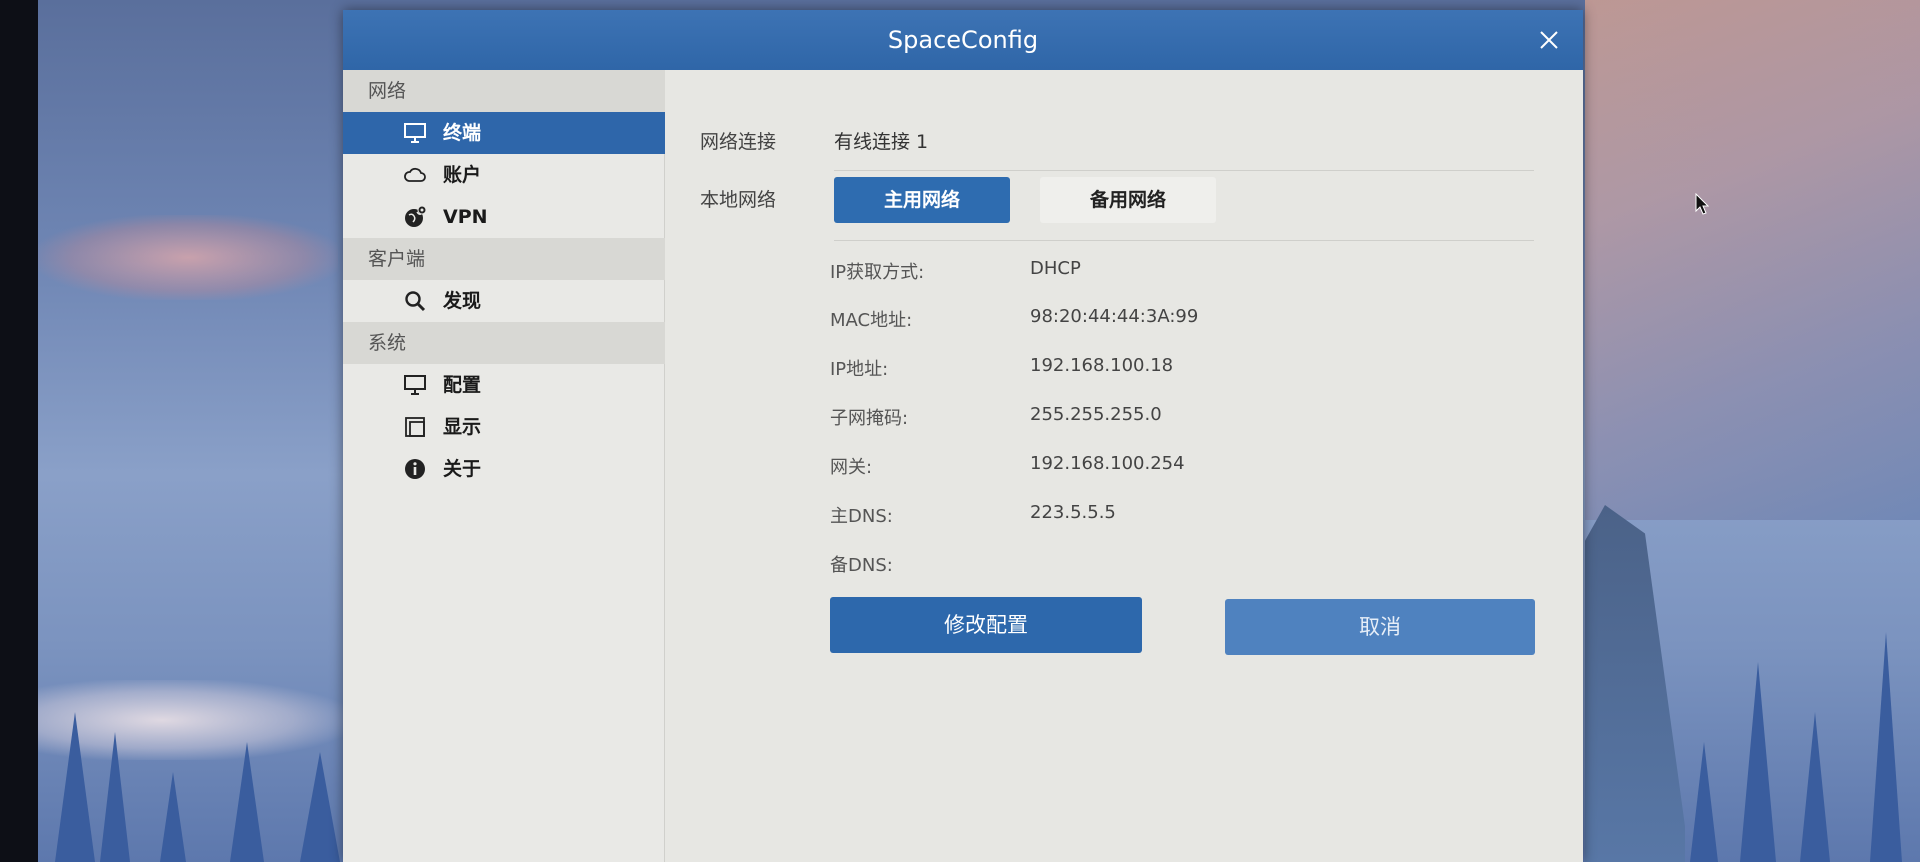 The width and height of the screenshot is (1920, 862). I want to click on title-bar: SpaceConfig, so click(963, 40).